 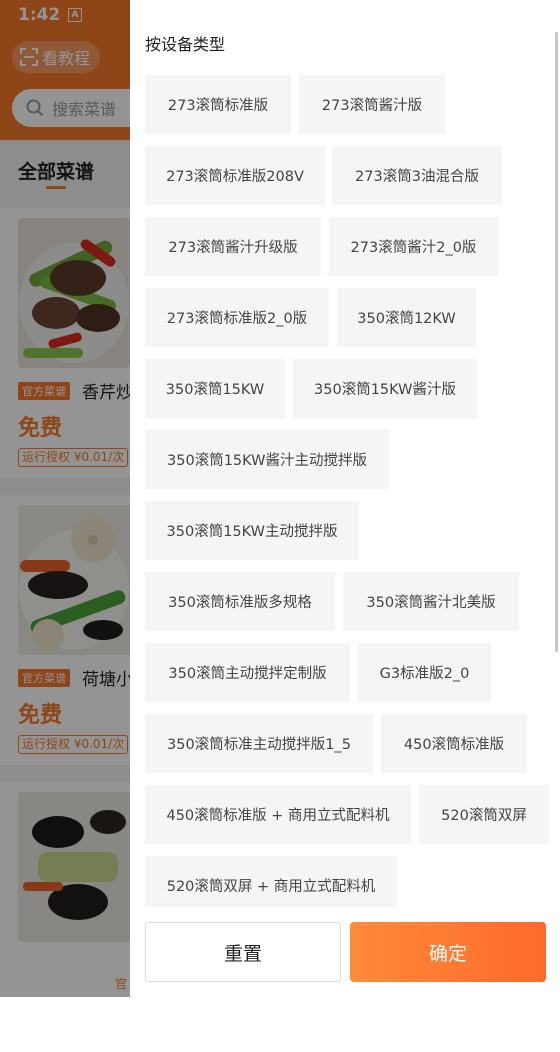 What do you see at coordinates (233, 246) in the screenshot?
I see `option-chip: 273滚筒酱汁升级版` at bounding box center [233, 246].